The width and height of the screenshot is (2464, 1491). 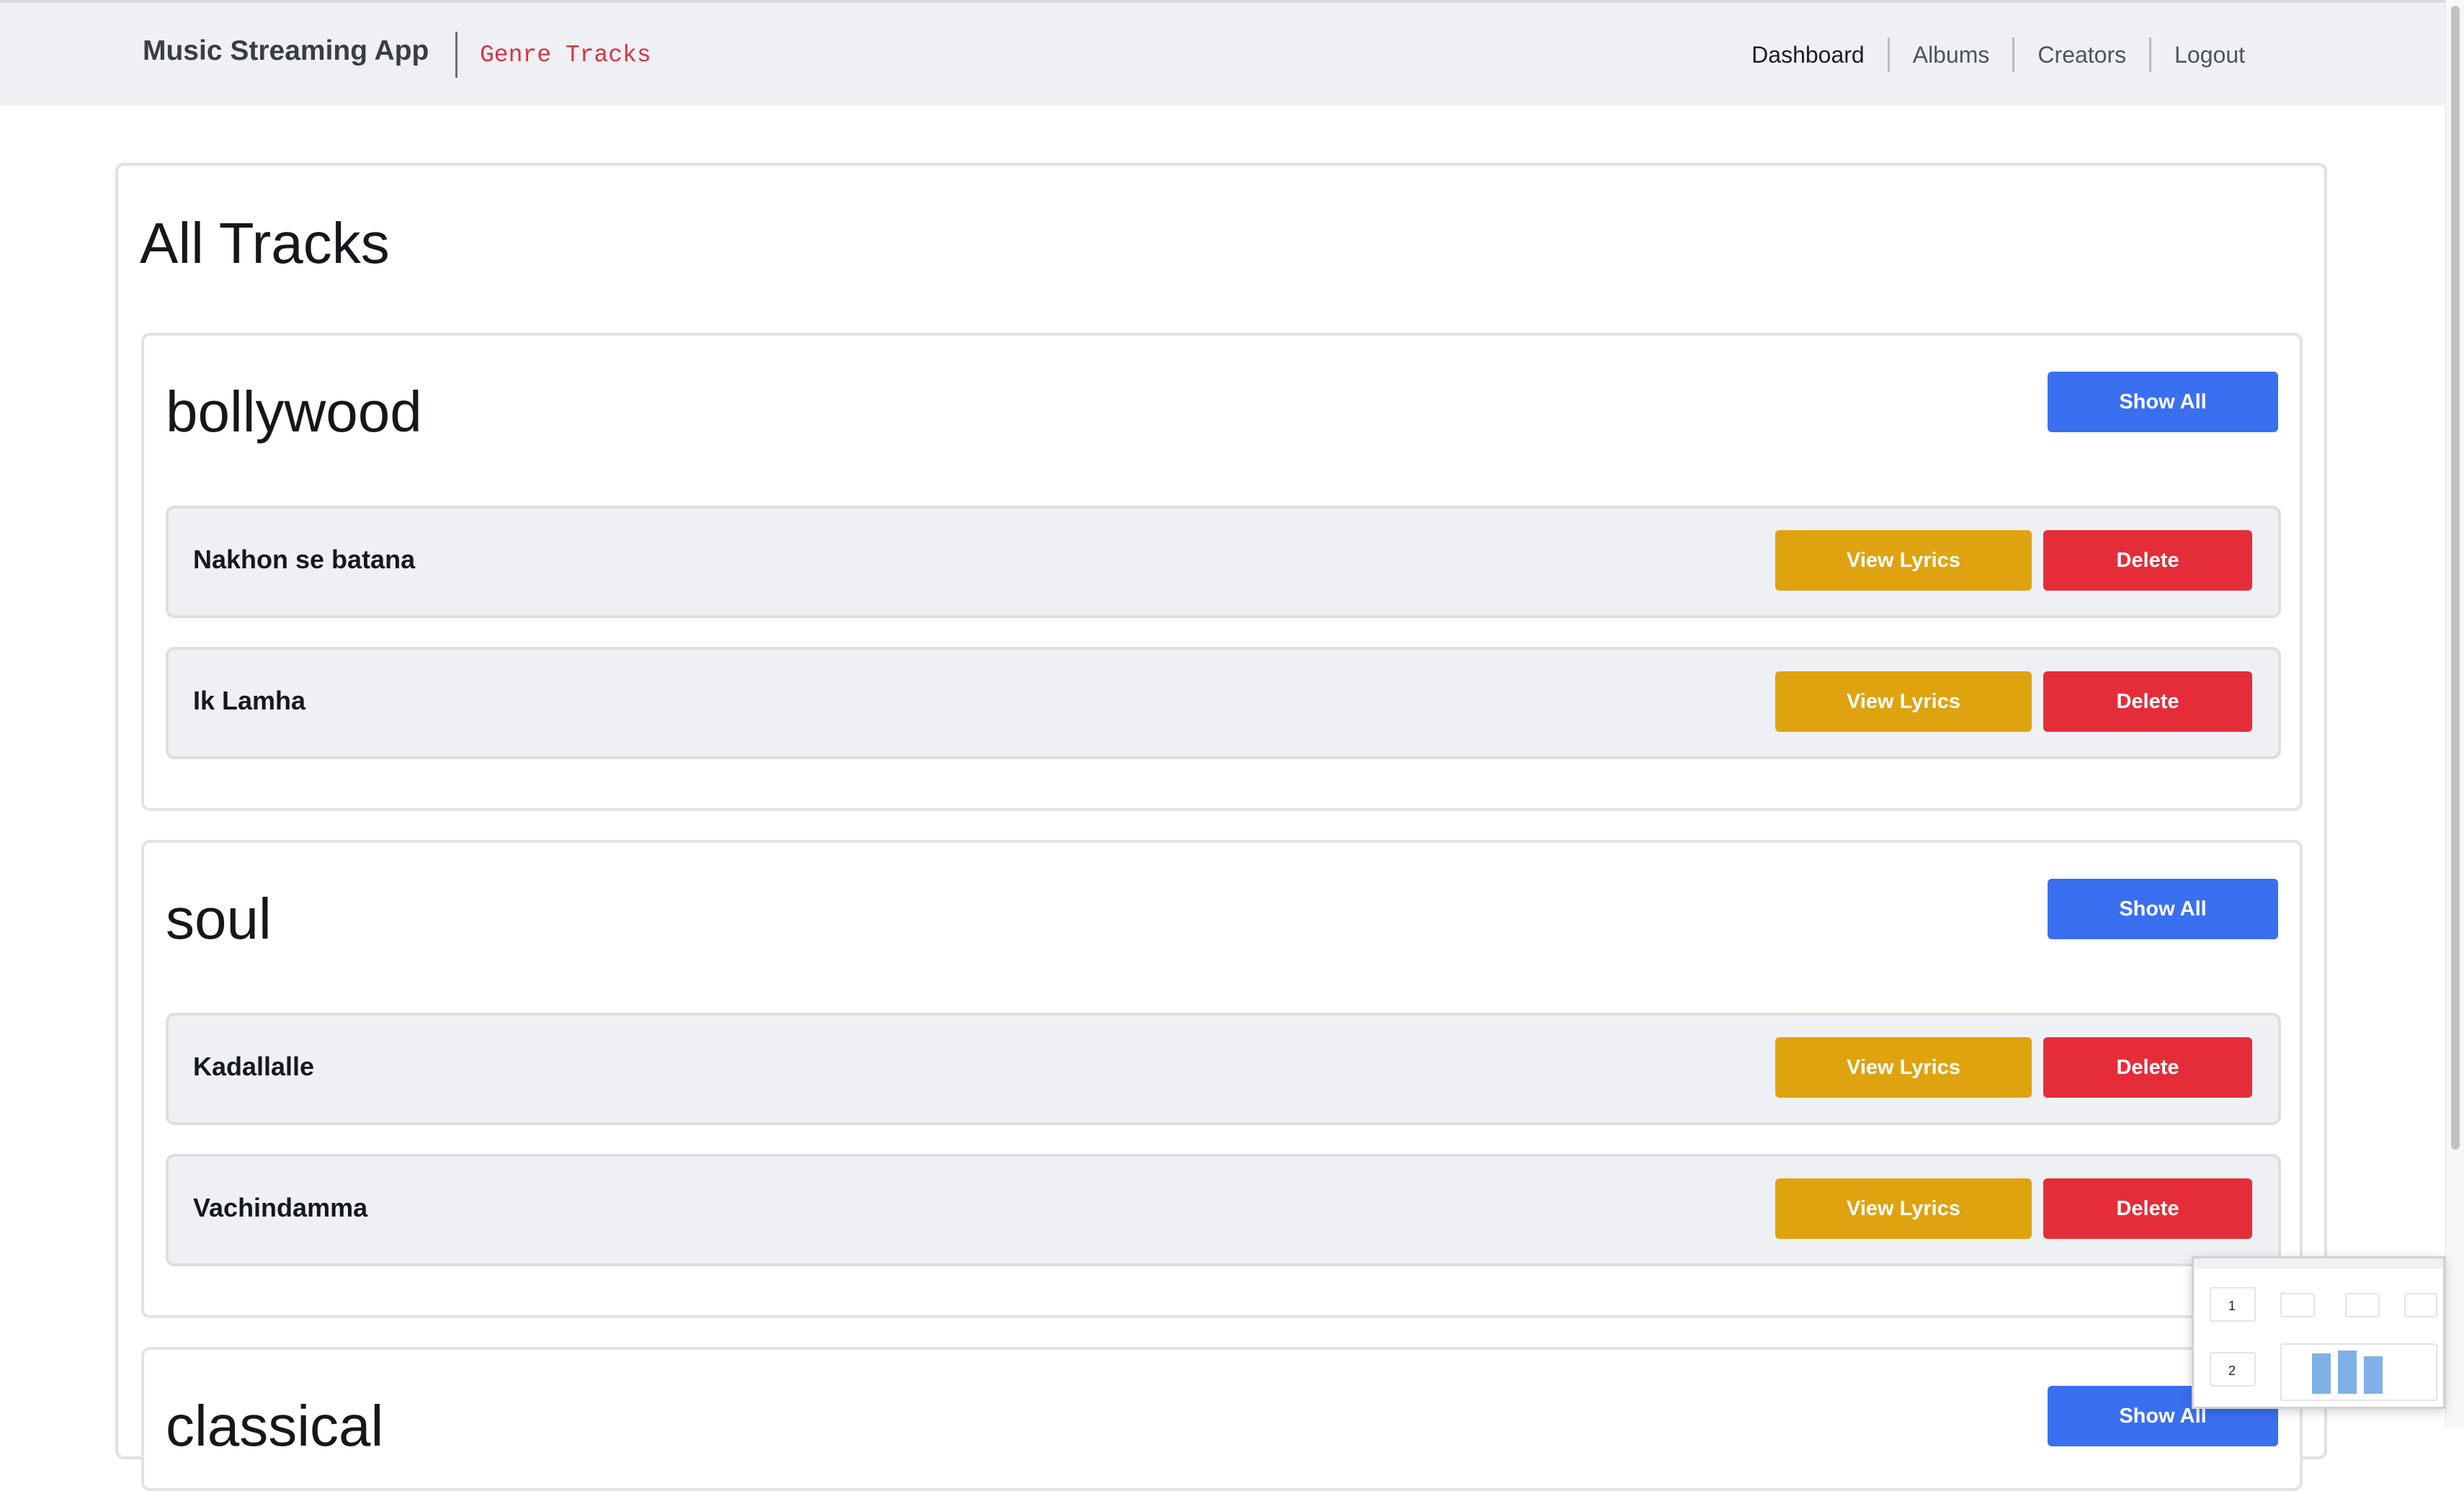 What do you see at coordinates (286, 51) in the screenshot?
I see `brand-title: Music Streaming App` at bounding box center [286, 51].